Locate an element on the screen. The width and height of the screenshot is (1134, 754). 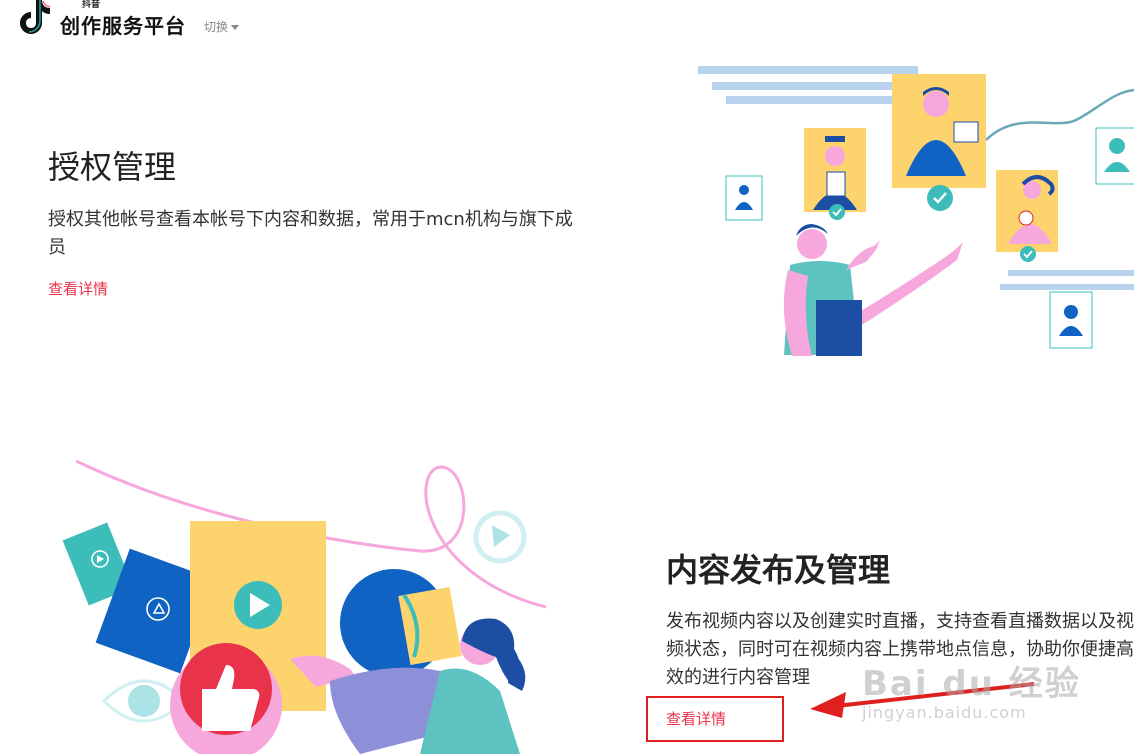
switch-dropdown: 切换 is located at coordinates (222, 26).